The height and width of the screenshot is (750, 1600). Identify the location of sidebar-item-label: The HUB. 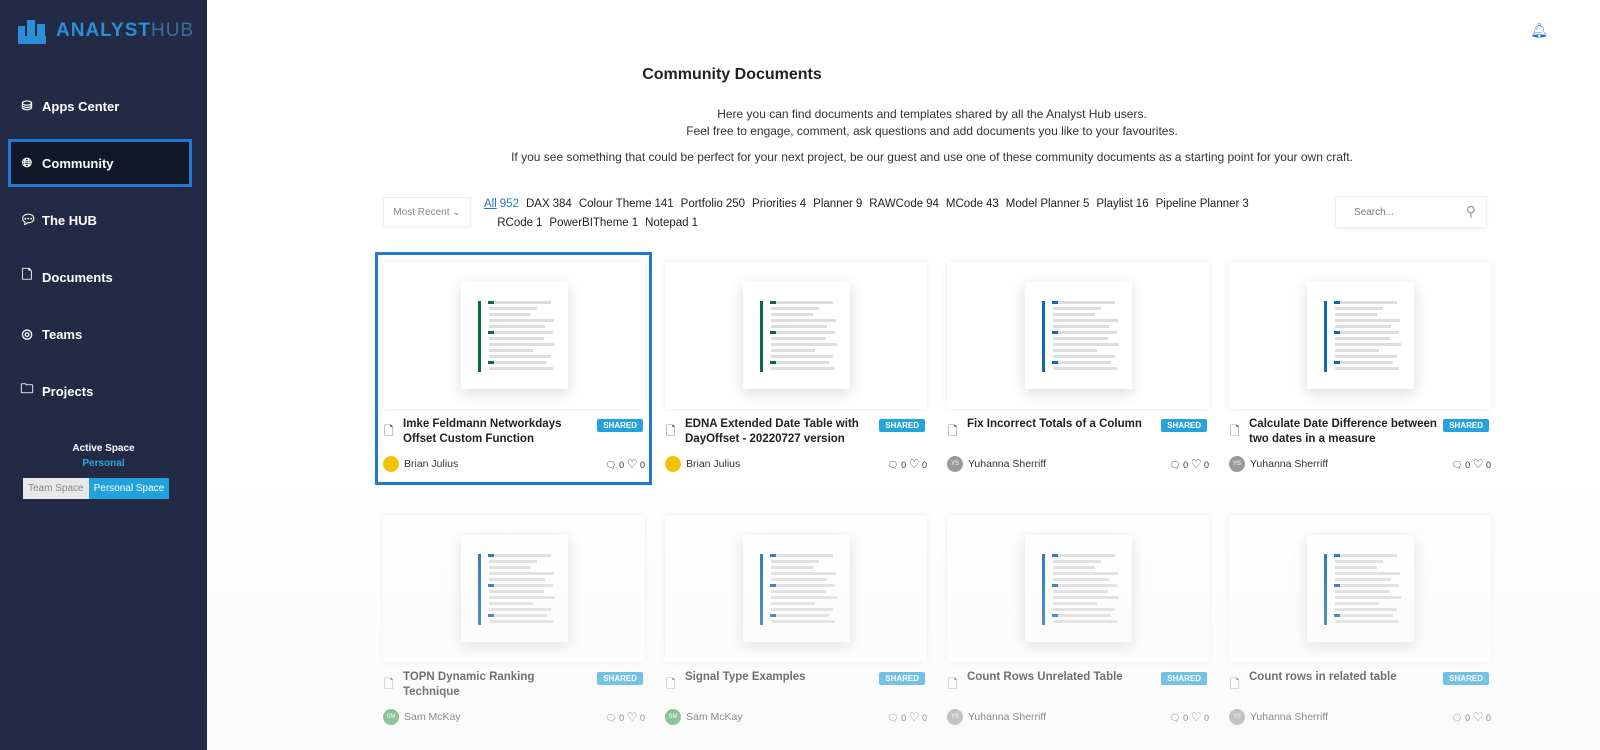
(69, 220).